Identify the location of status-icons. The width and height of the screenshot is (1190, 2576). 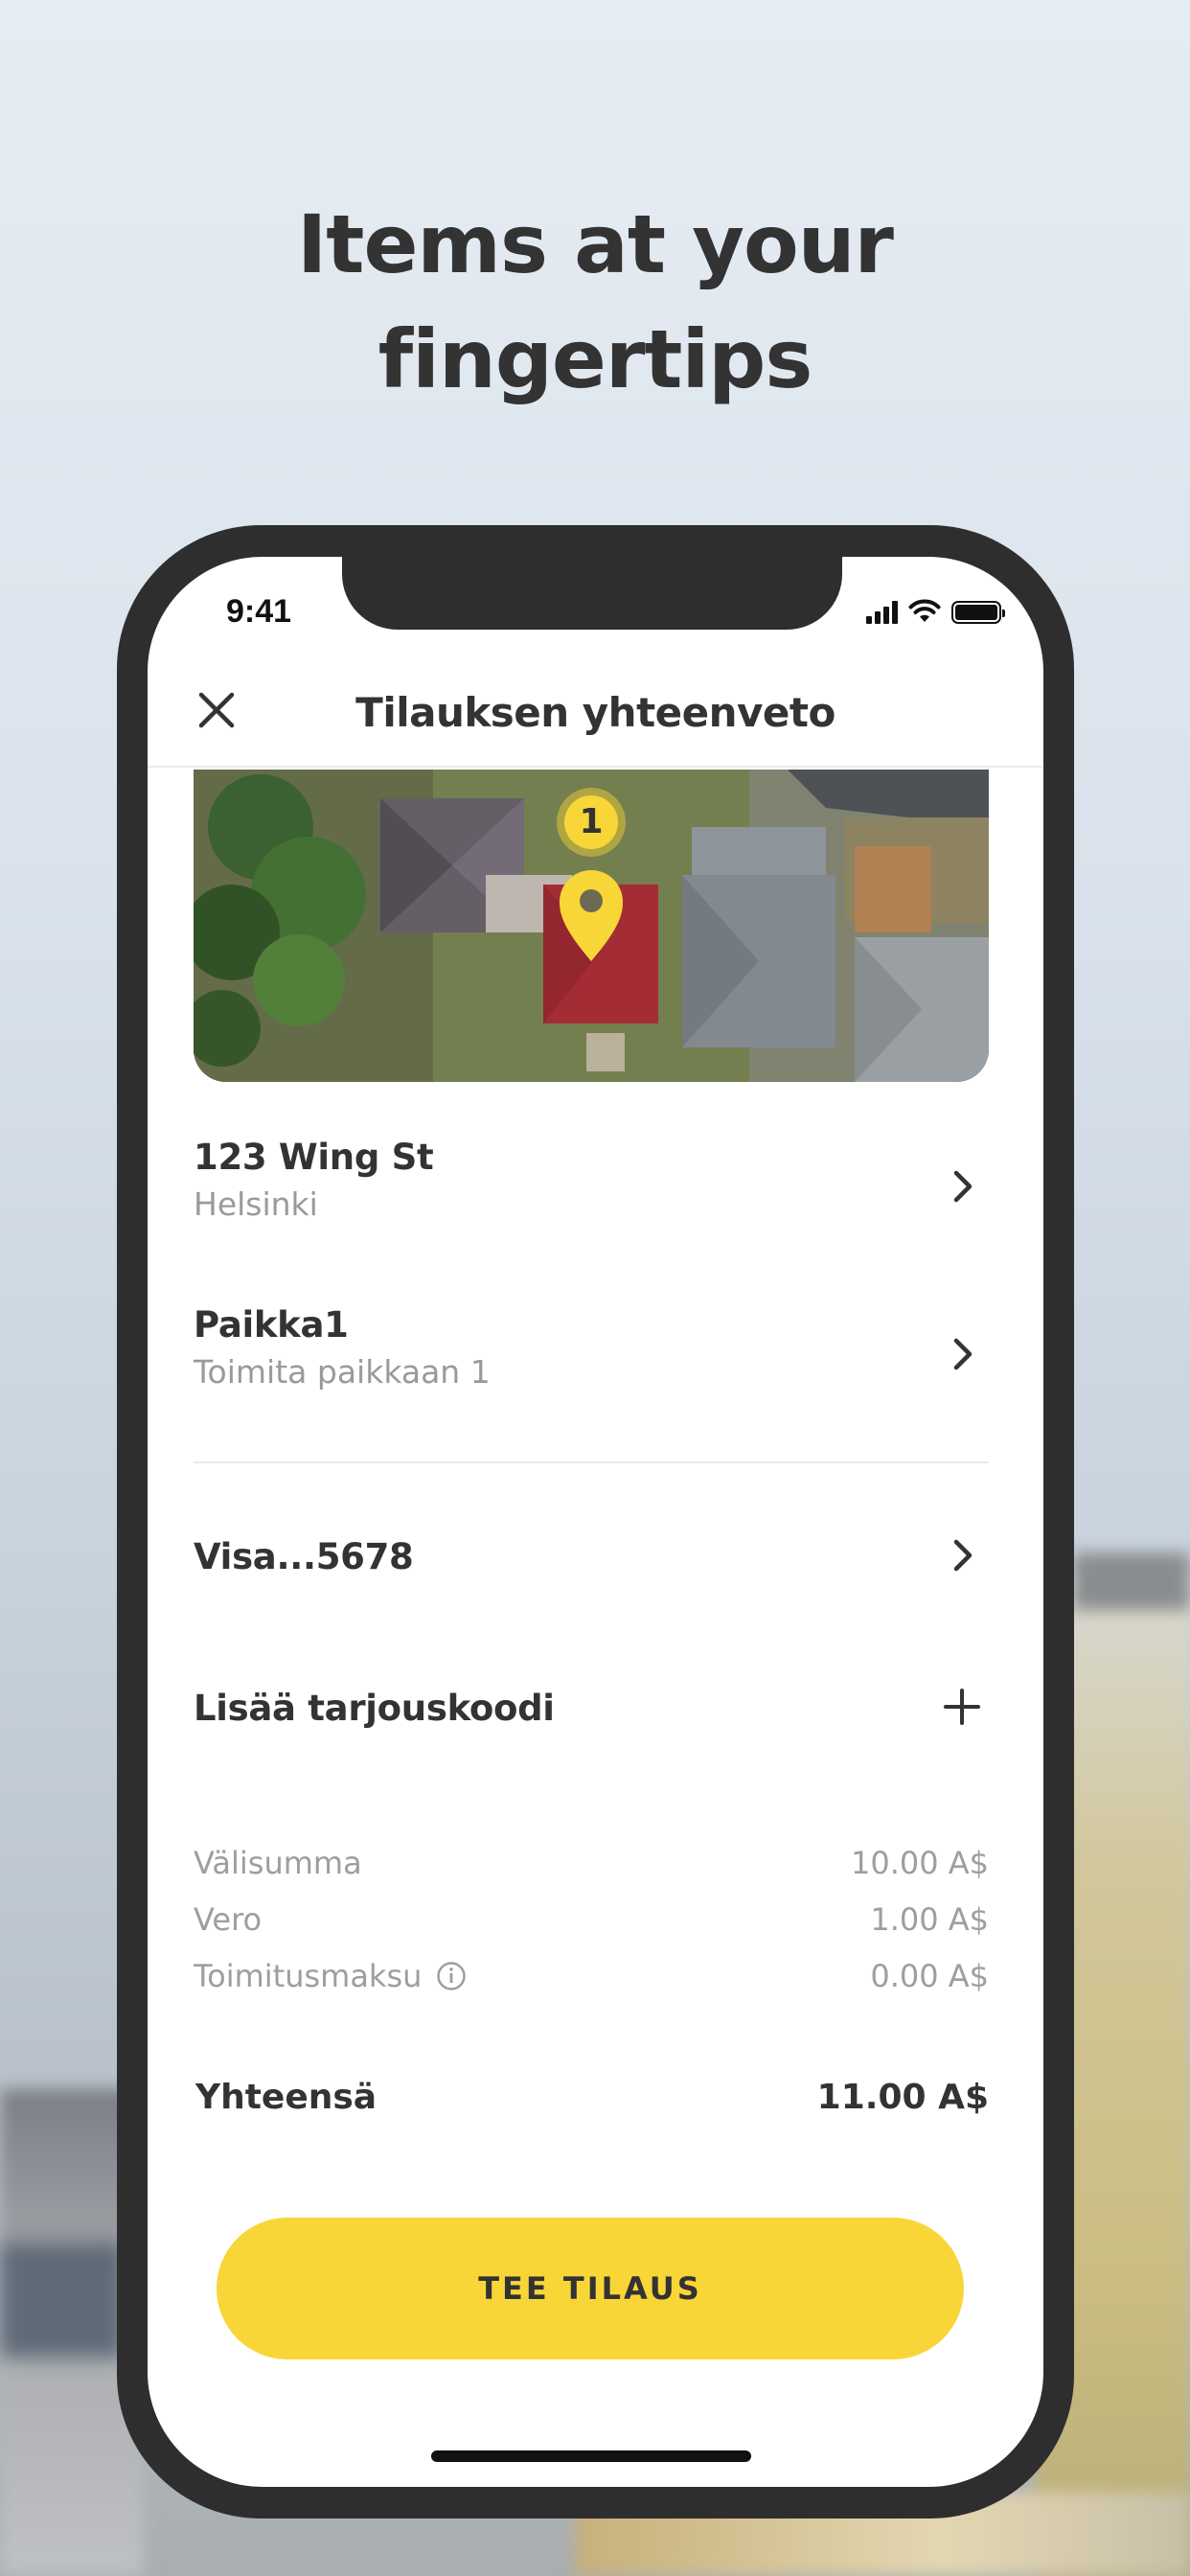
(936, 609).